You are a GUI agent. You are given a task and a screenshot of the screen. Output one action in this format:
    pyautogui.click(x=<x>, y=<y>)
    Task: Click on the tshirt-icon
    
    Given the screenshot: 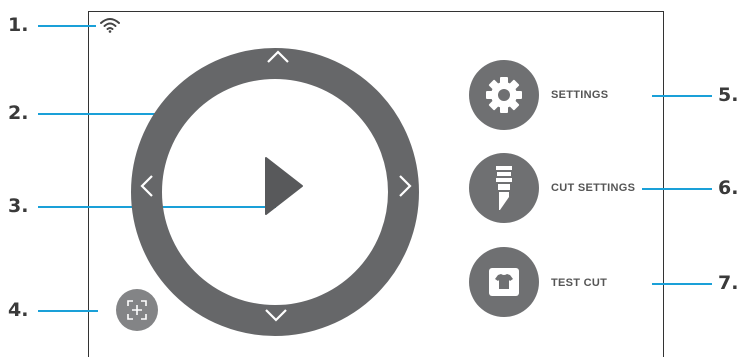 What is the action you would take?
    pyautogui.click(x=504, y=282)
    